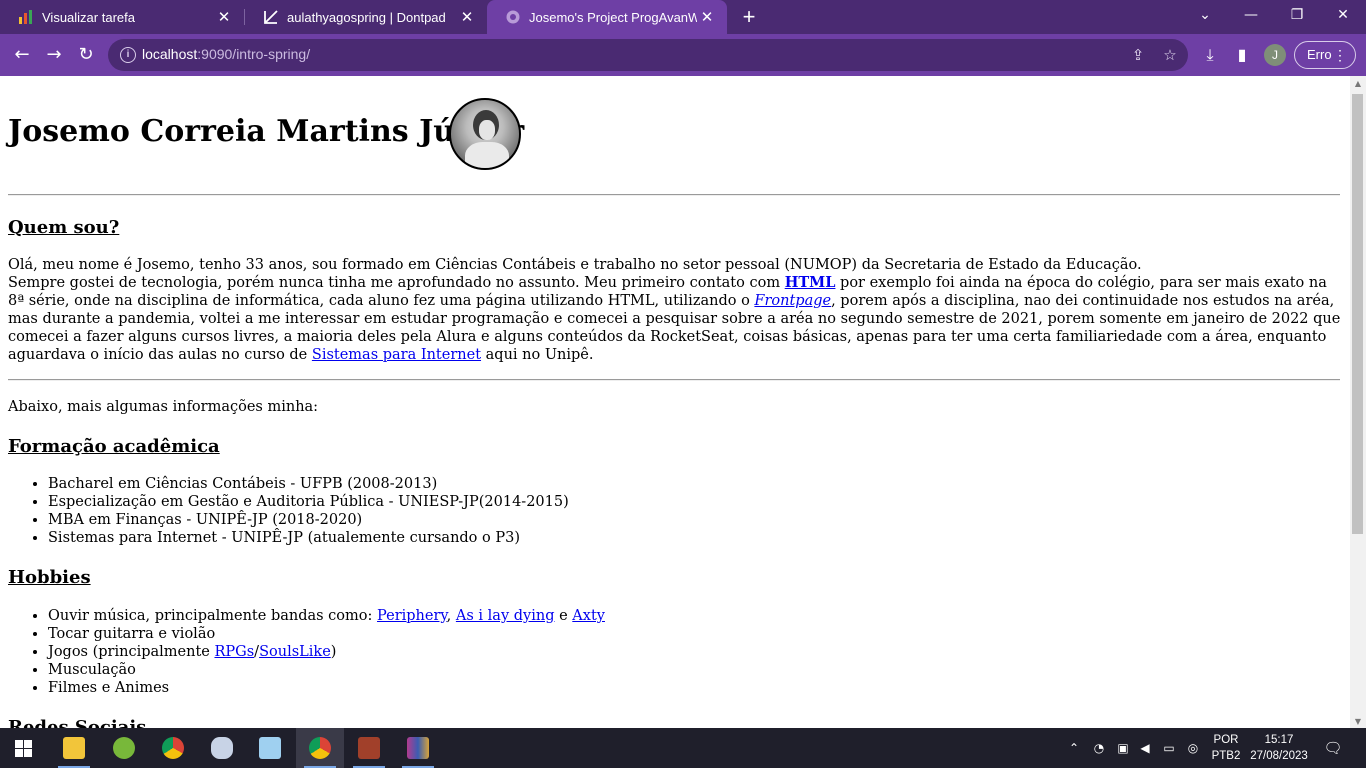 The image size is (1366, 768). What do you see at coordinates (1170, 55) in the screenshot?
I see `bookmark-star-icon: ☆` at bounding box center [1170, 55].